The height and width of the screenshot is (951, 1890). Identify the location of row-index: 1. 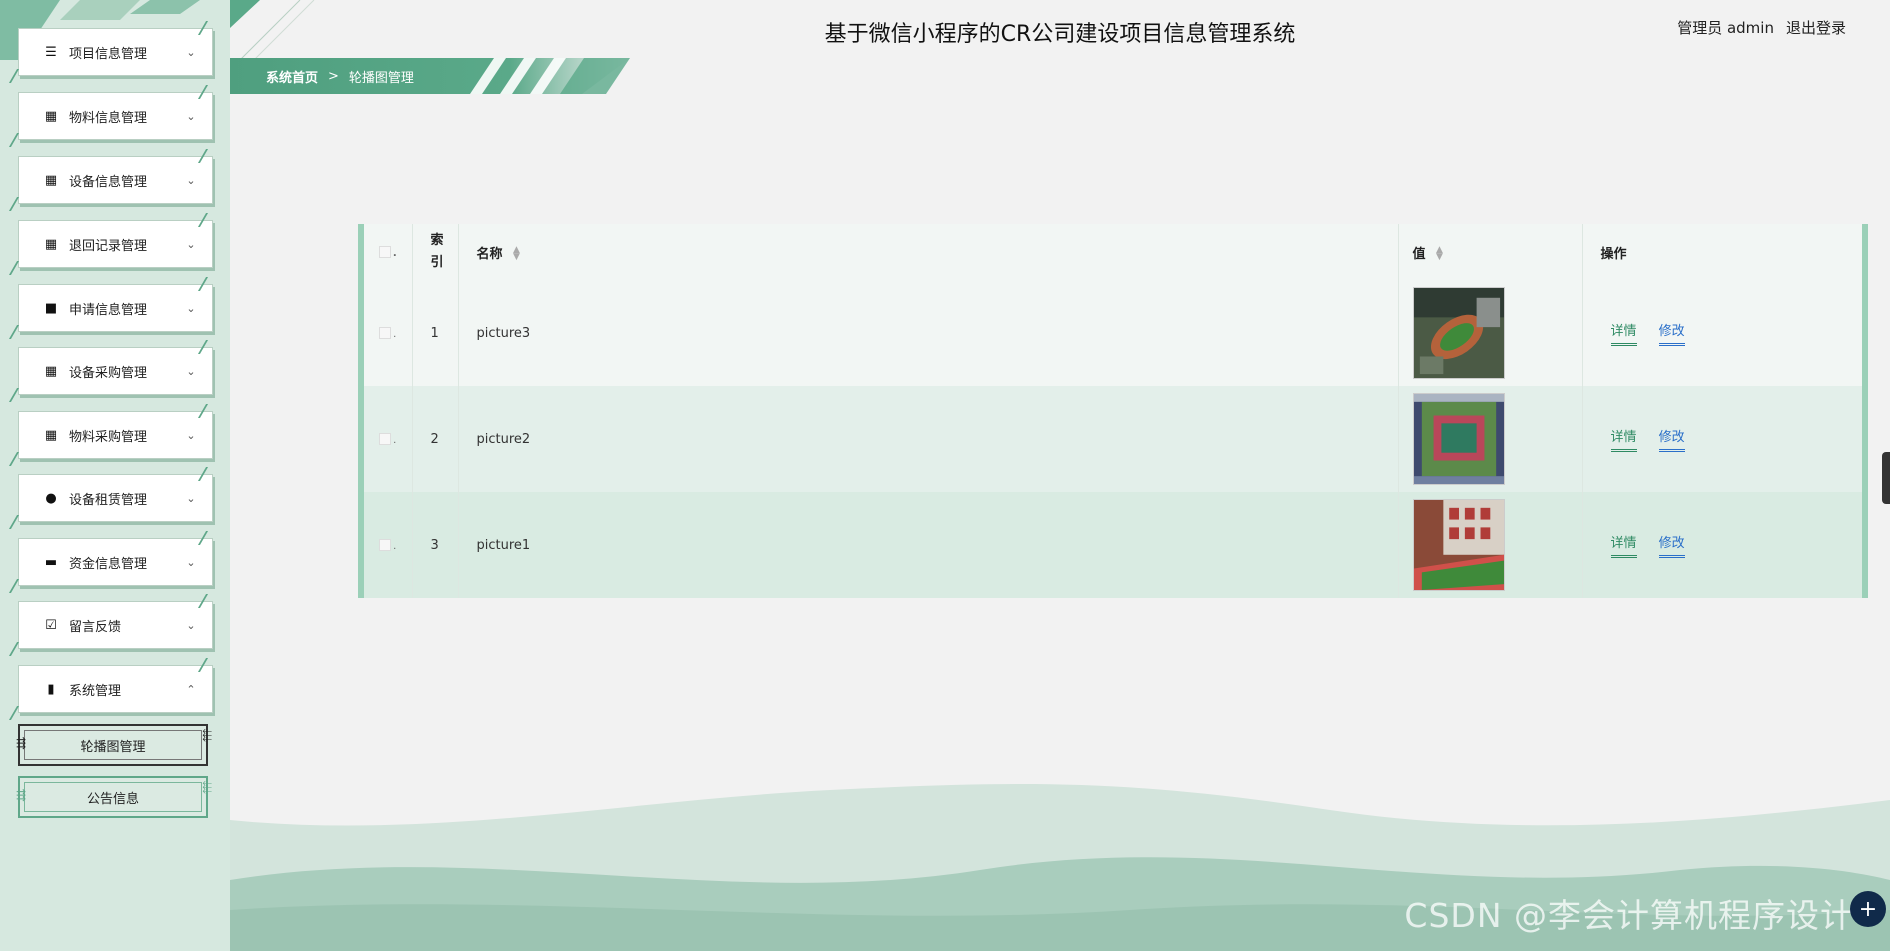
(435, 333).